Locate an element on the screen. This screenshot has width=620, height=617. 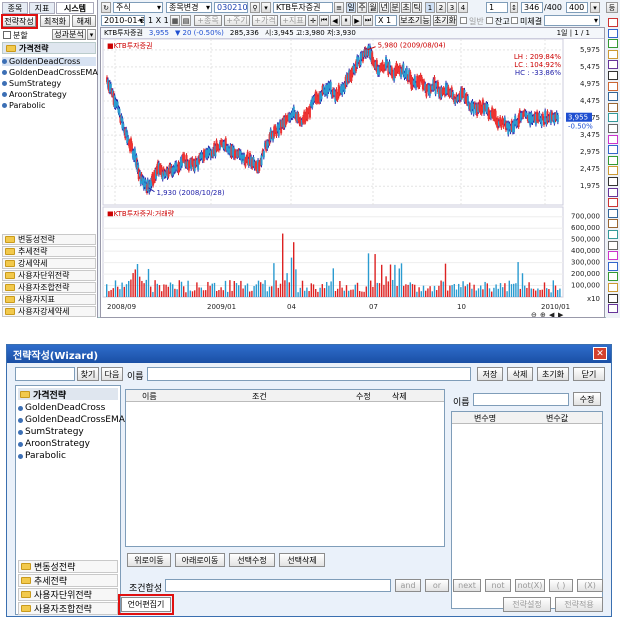
interval-input: 1 is located at coordinates (497, 7).